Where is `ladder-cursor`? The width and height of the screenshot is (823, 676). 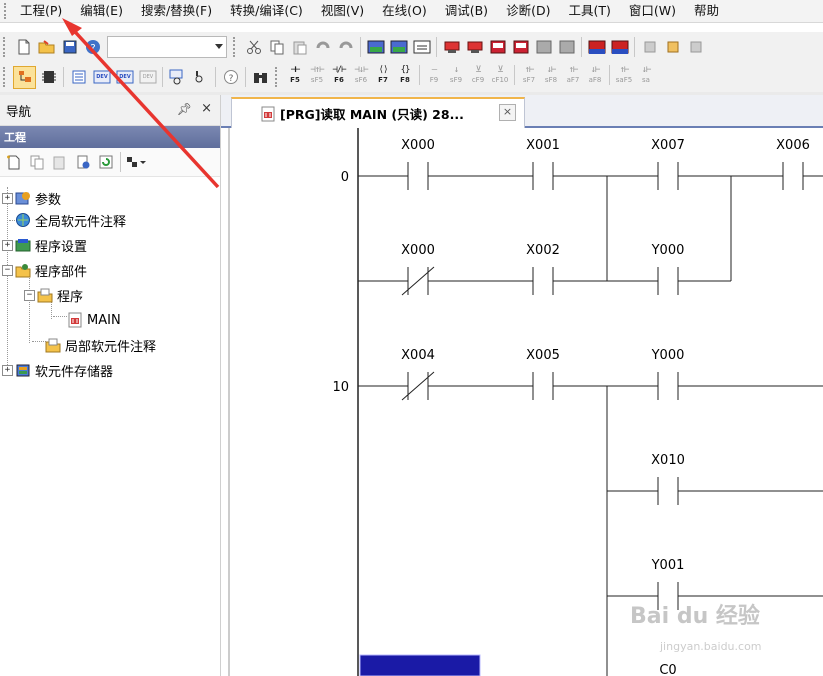
ladder-cursor is located at coordinates (420, 665).